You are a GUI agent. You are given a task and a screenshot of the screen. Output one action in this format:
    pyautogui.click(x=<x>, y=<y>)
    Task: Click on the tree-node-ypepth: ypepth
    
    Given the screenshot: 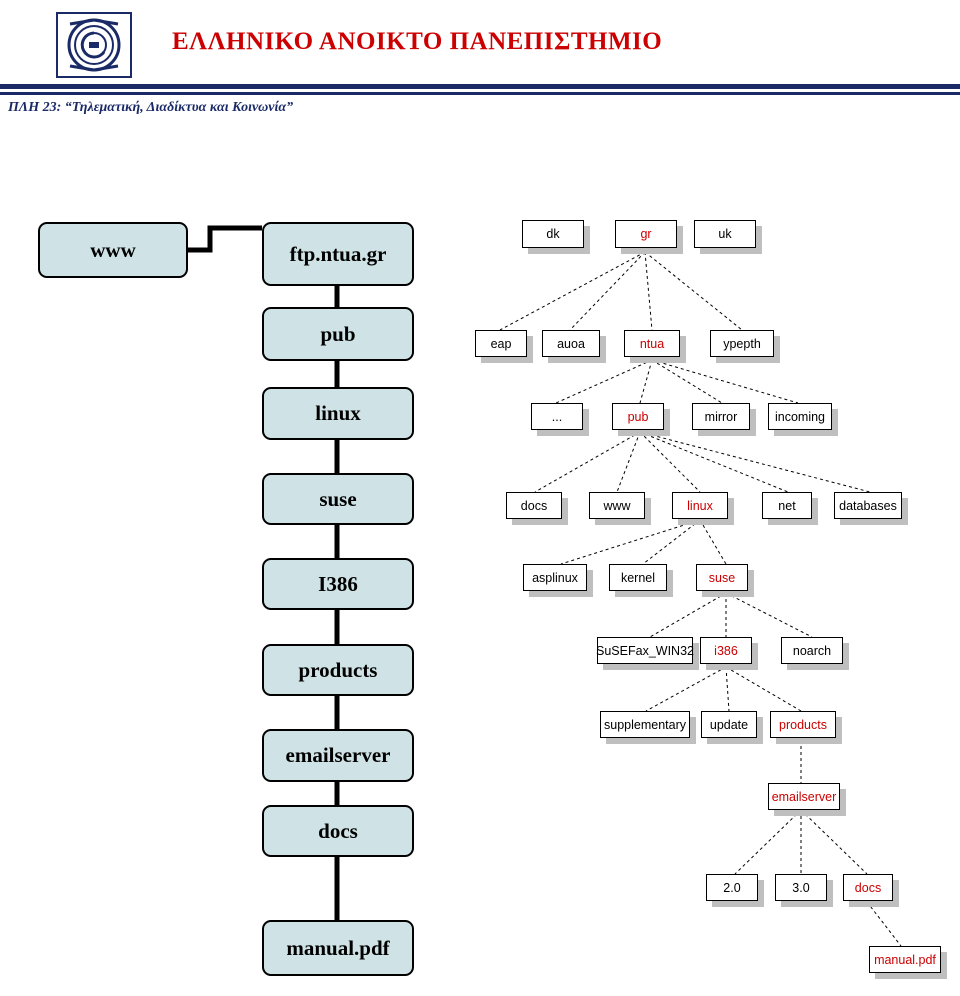 What is the action you would take?
    pyautogui.click(x=742, y=343)
    